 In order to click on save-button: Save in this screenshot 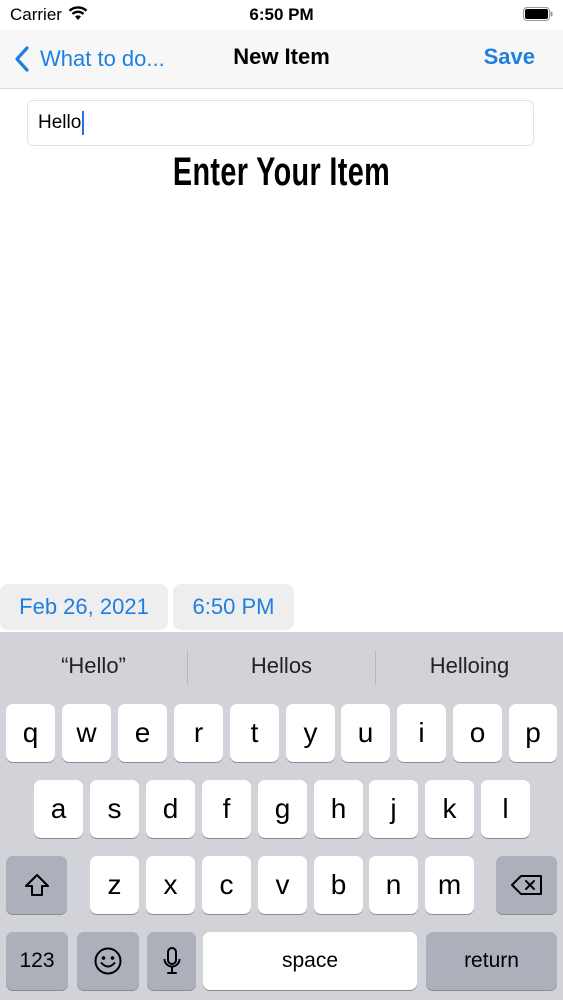, I will do `click(509, 57)`.